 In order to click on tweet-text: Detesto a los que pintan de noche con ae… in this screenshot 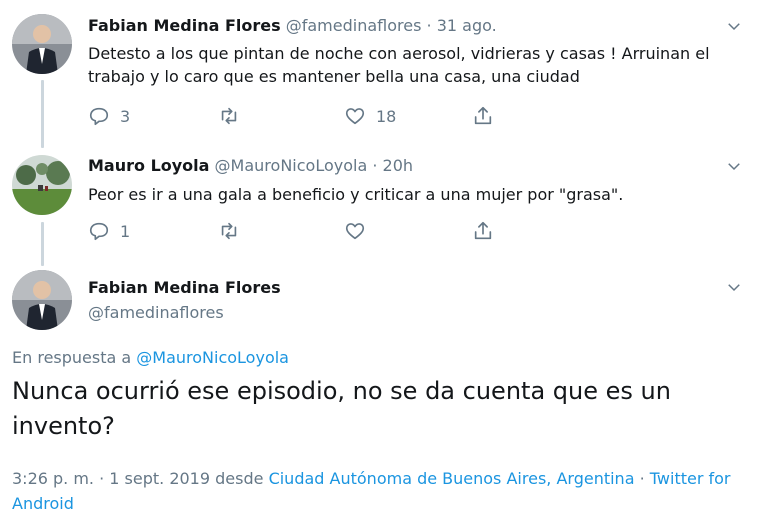, I will do `click(399, 65)`.